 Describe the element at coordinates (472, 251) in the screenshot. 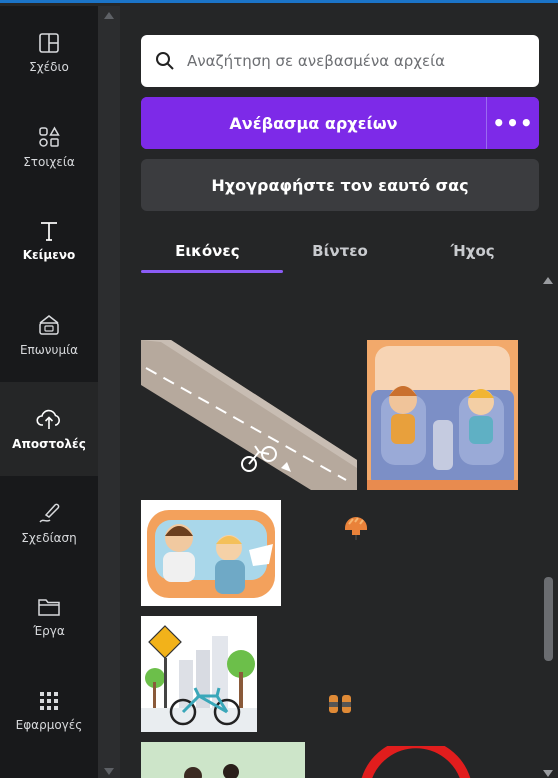

I see `tab-audio: Ήχος` at that location.